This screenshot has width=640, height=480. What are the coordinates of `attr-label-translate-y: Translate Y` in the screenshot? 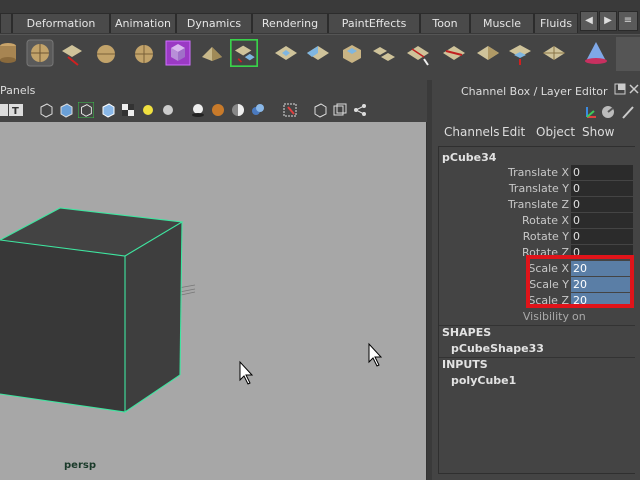 It's located at (539, 188).